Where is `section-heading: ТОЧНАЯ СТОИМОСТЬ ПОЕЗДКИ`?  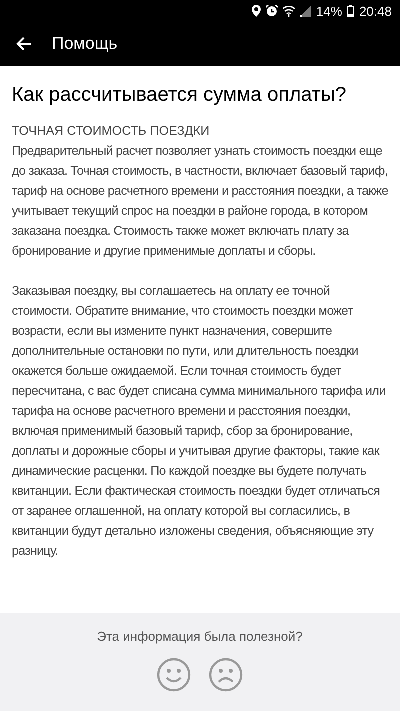 section-heading: ТОЧНАЯ СТОИМОСТЬ ПОЕЗДКИ is located at coordinates (111, 131).